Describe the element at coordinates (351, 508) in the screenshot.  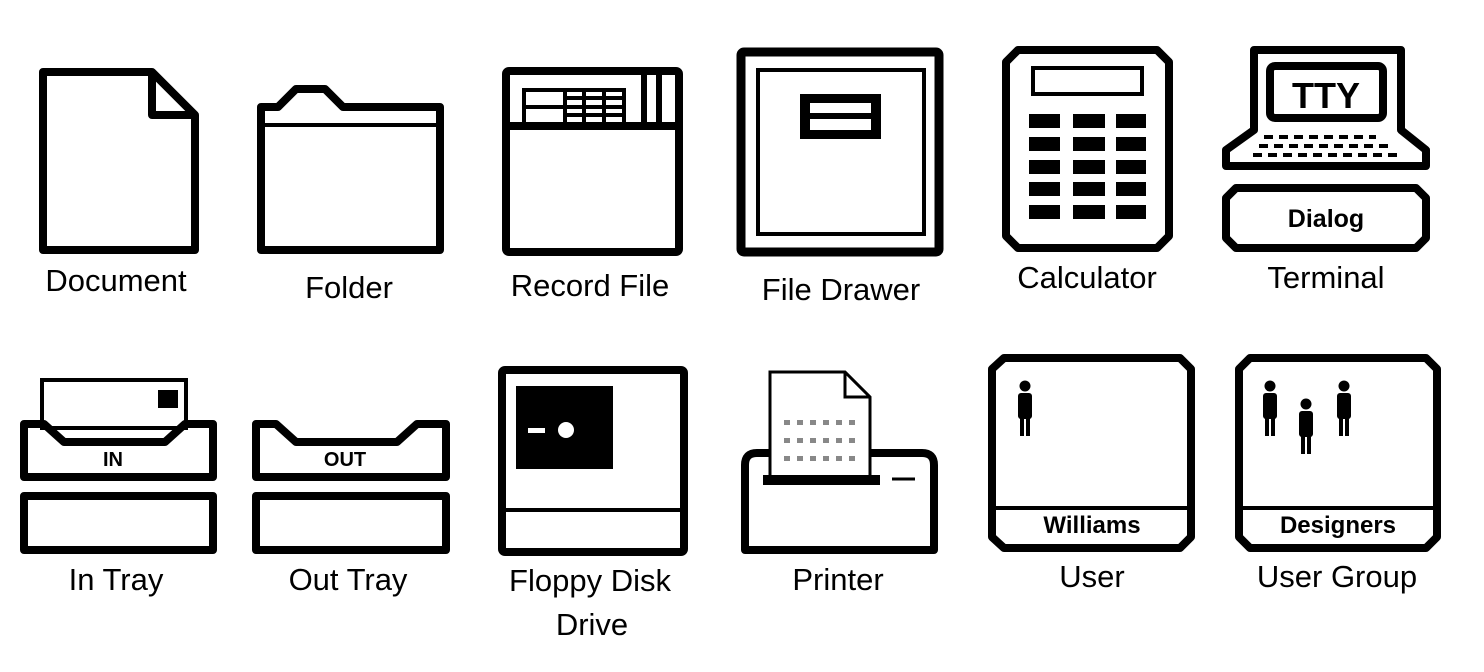
I see `out-tray-icon: OUT Out Tray` at that location.